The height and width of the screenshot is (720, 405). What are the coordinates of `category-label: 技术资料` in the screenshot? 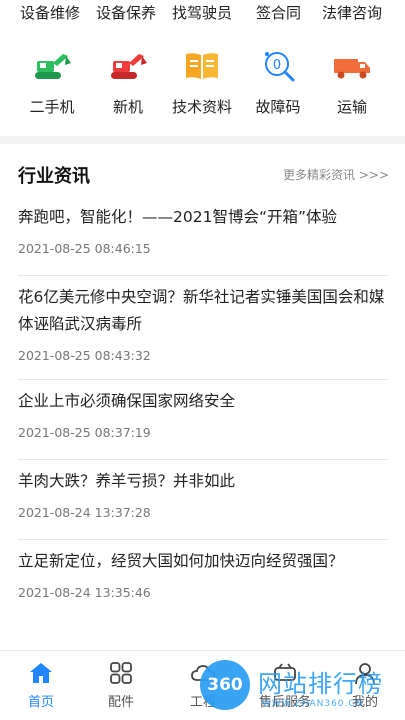 It's located at (201, 107).